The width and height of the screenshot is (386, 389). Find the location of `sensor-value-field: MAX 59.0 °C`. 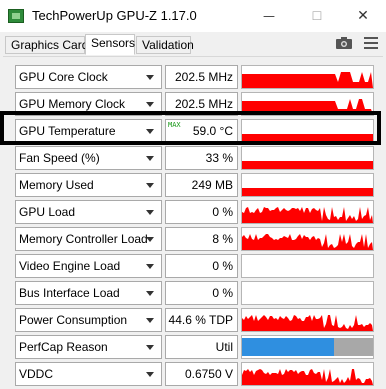

sensor-value-field: MAX 59.0 °C is located at coordinates (201, 131).